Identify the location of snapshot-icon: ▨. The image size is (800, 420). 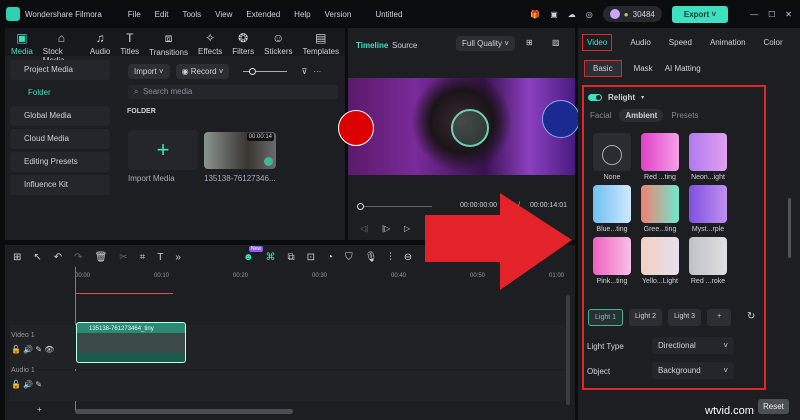
(556, 42).